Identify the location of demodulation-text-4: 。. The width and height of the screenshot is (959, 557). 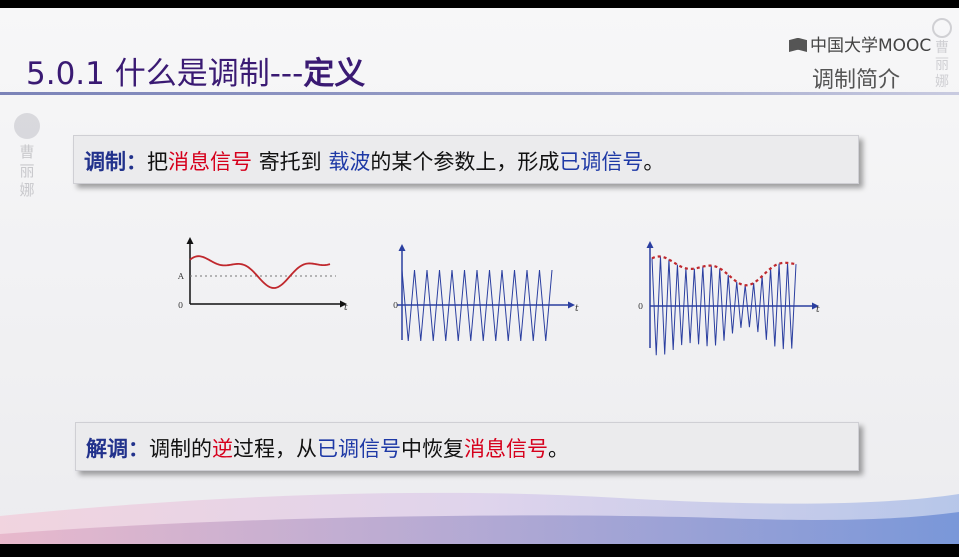
(558, 449).